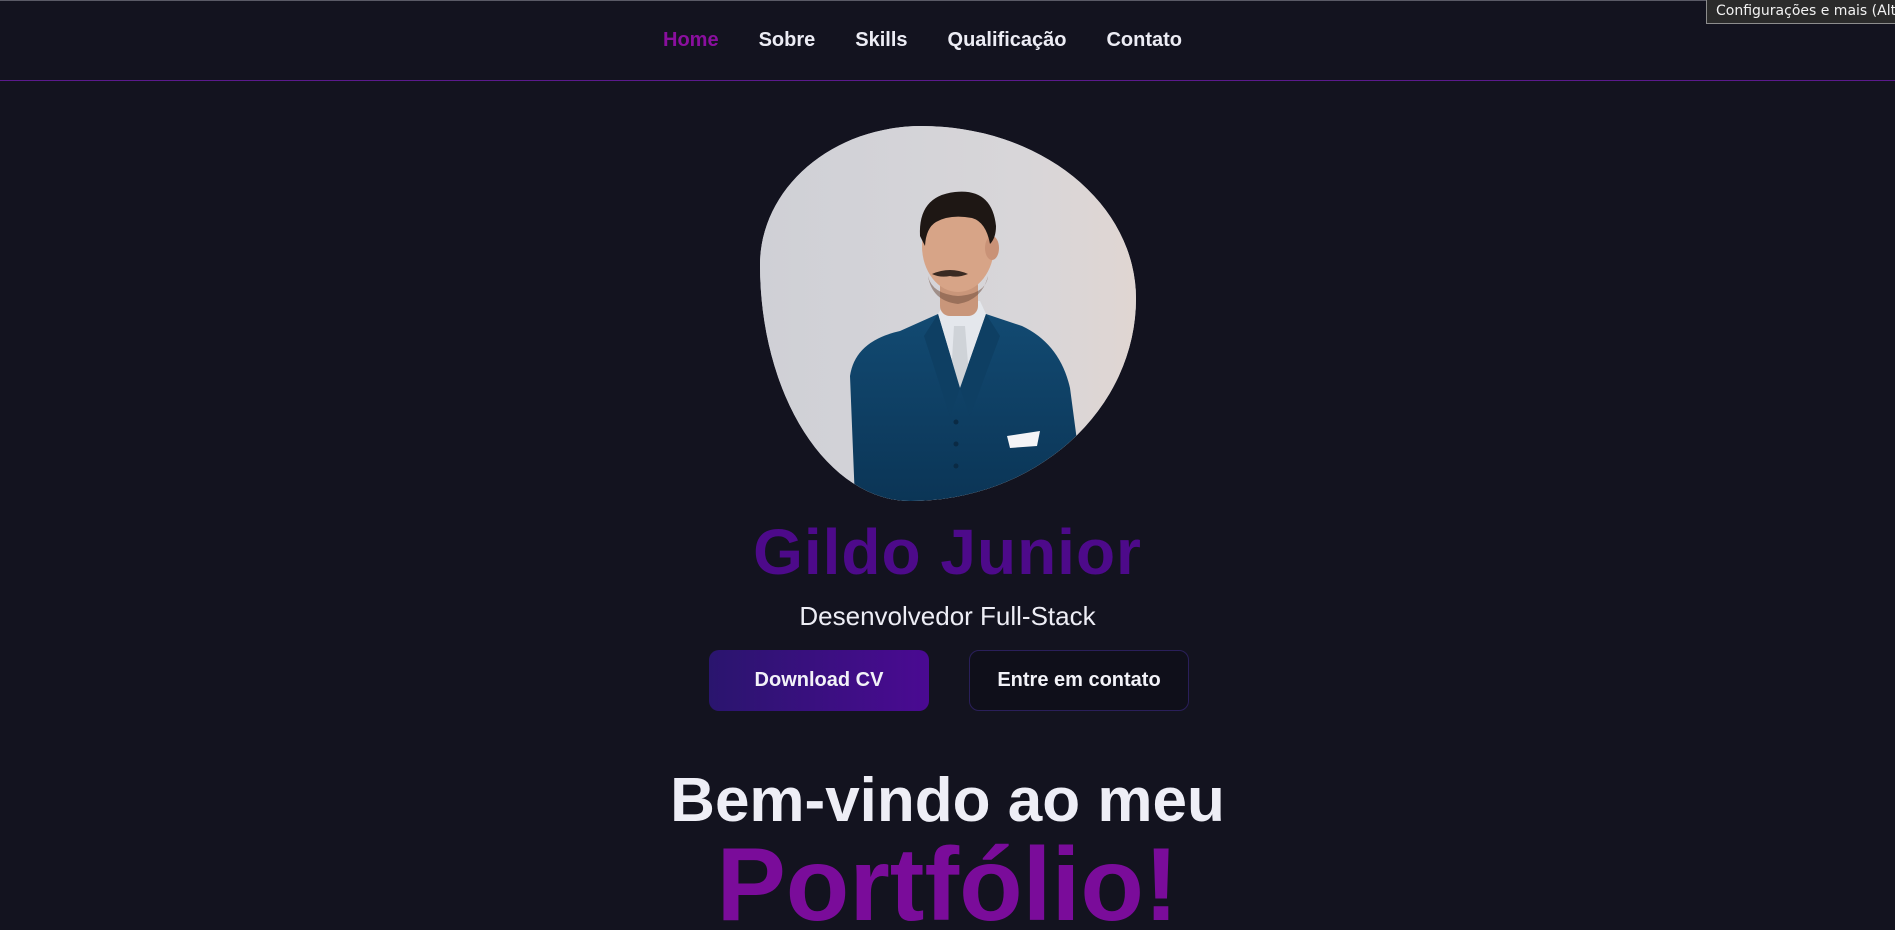  I want to click on nav-item-qualificacao: Qualificação, so click(1007, 40).